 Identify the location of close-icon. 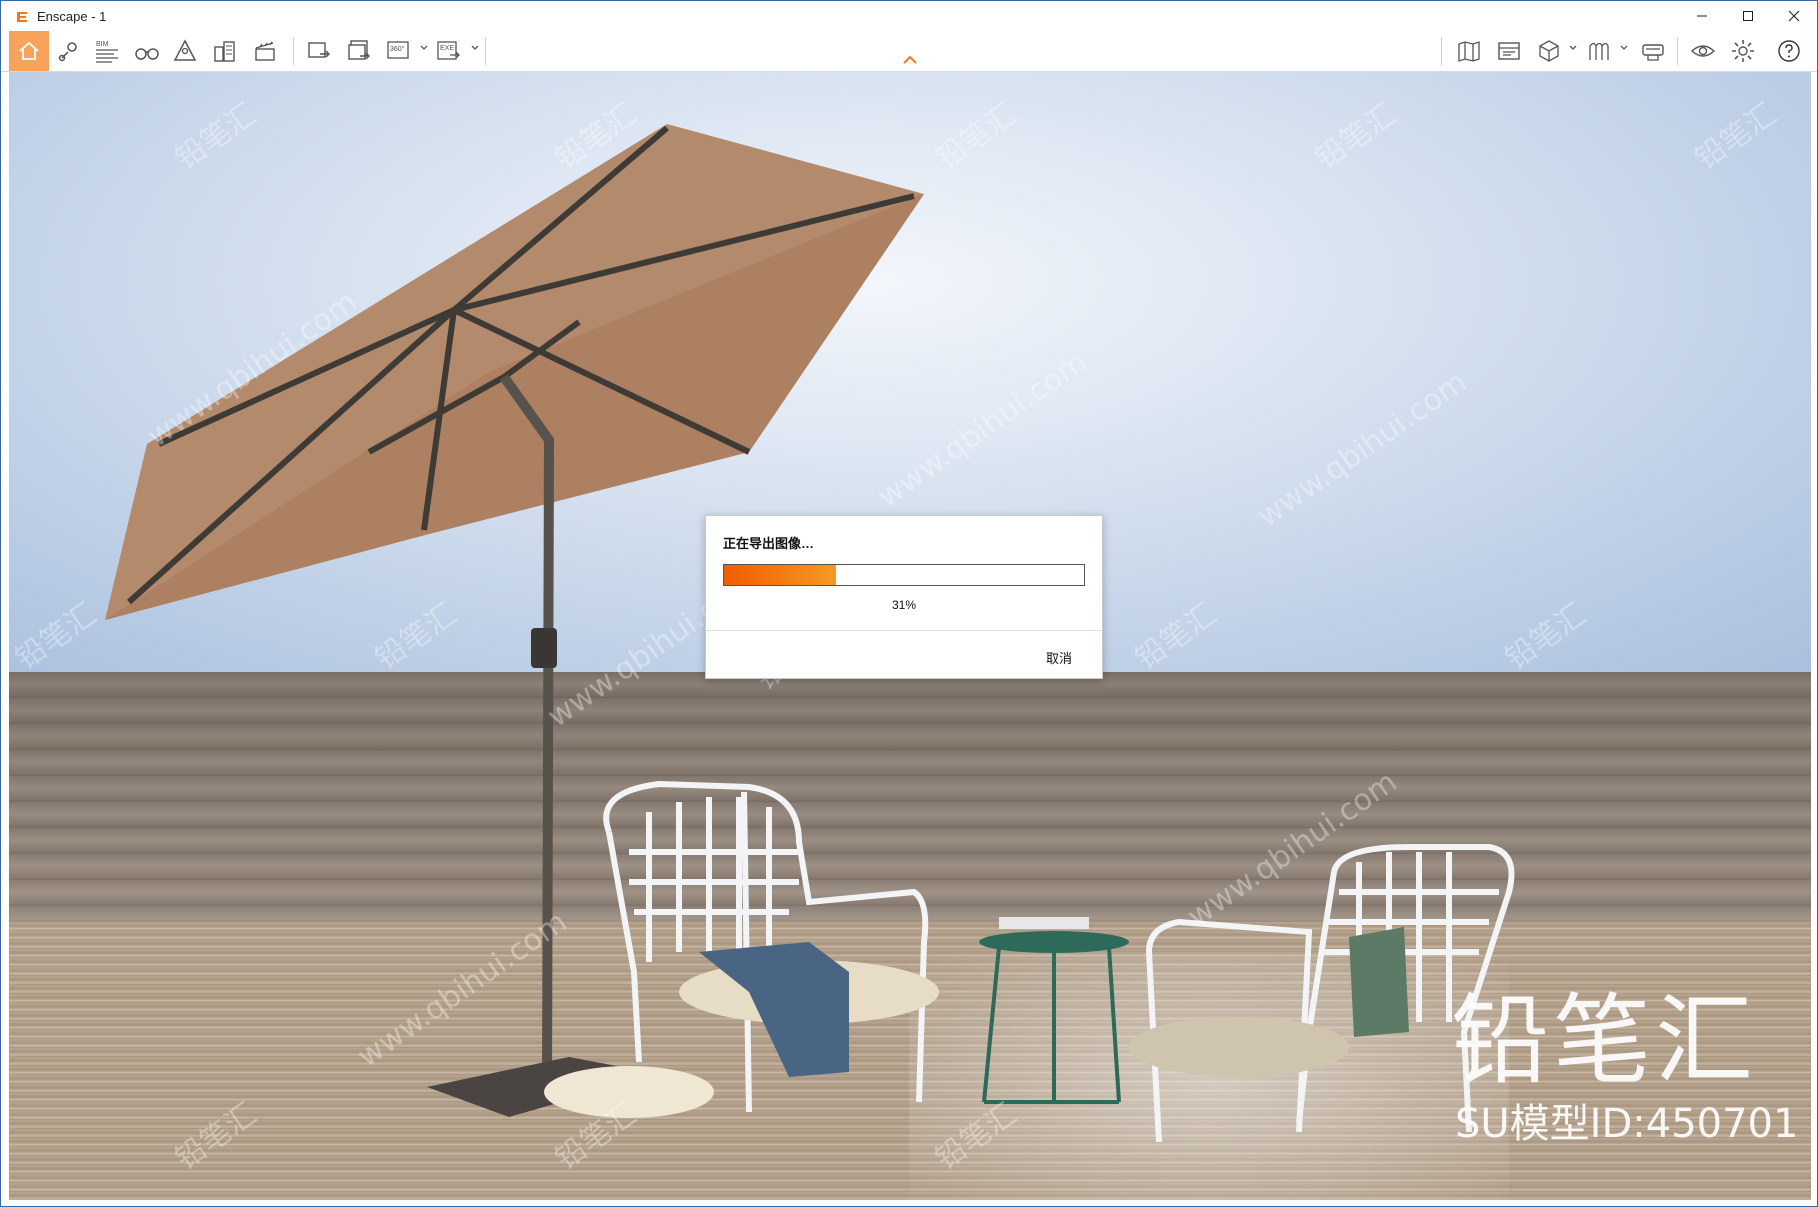
(1794, 16).